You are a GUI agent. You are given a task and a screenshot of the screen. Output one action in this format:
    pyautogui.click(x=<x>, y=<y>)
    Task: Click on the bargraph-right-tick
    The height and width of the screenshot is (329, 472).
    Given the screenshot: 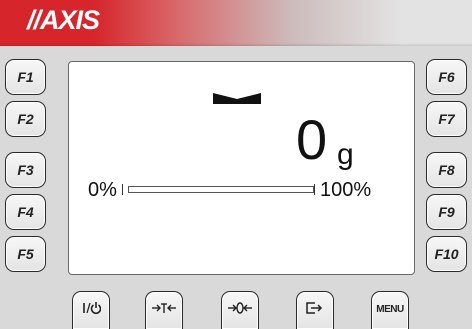 What is the action you would take?
    pyautogui.click(x=314, y=189)
    